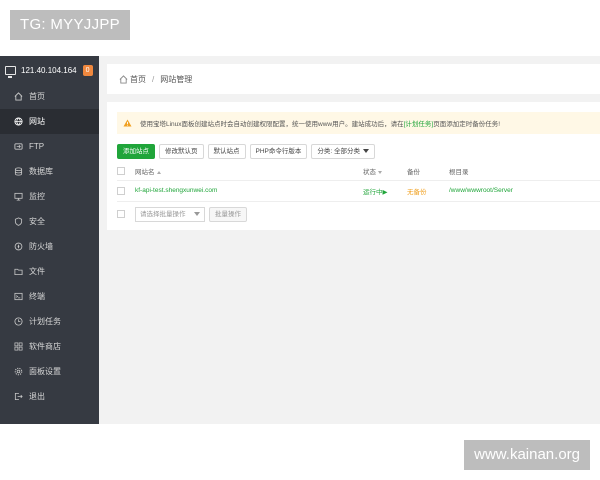  I want to click on php-cli-version-button: PHP命令行版本, so click(278, 151).